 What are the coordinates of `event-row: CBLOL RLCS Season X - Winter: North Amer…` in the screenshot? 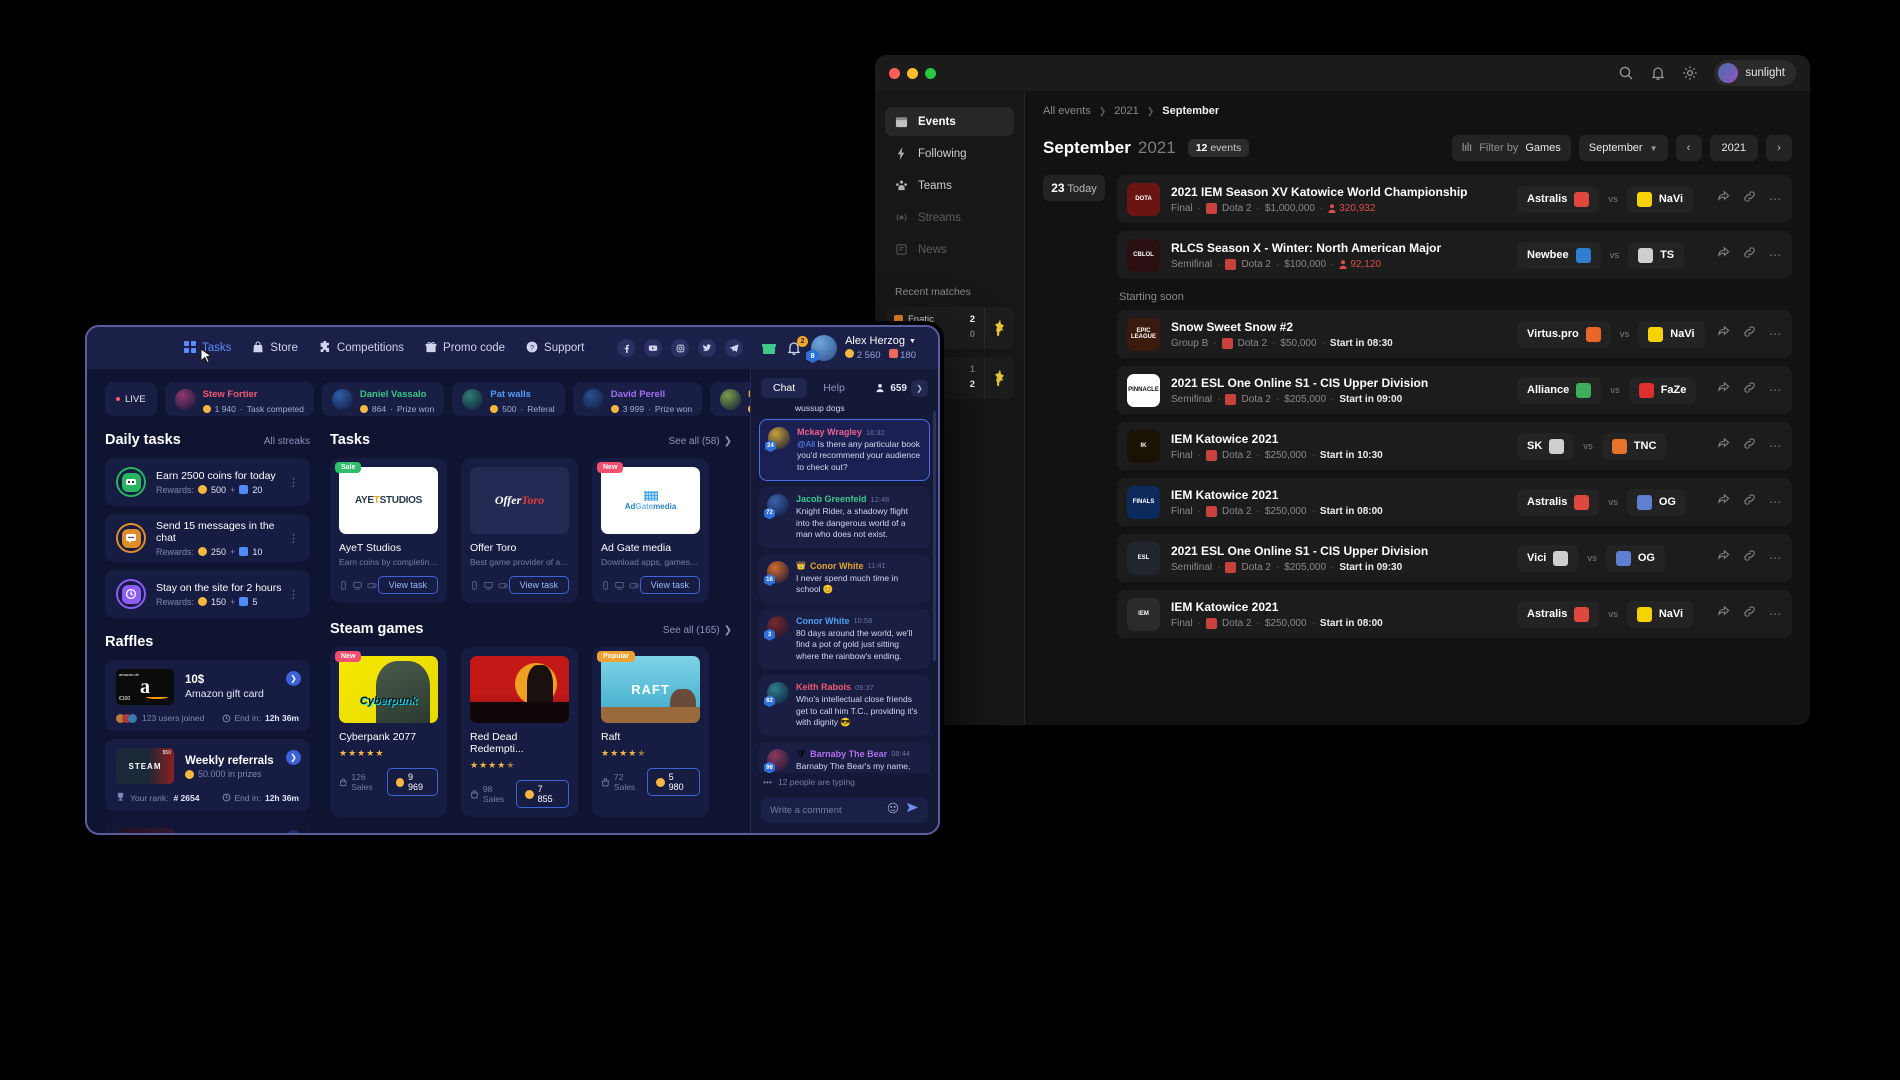 It's located at (1454, 255).